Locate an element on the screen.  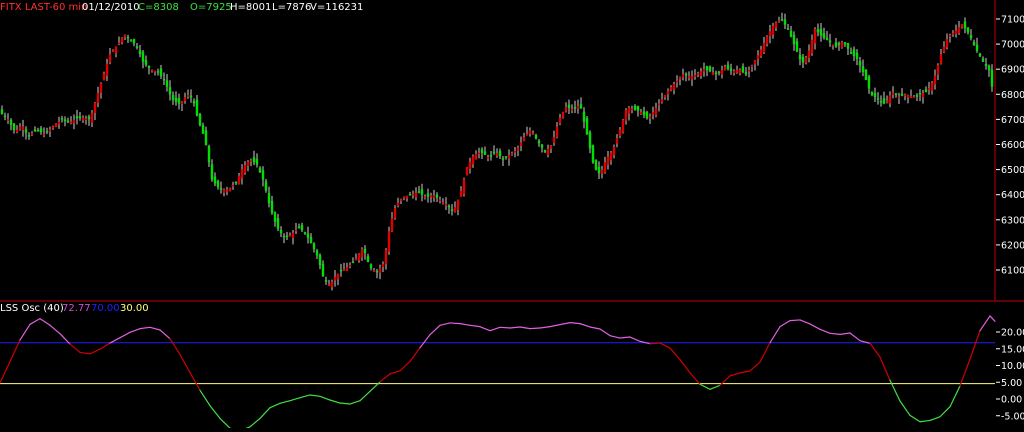
price-tick-label: 6200 is located at coordinates (1012, 245).